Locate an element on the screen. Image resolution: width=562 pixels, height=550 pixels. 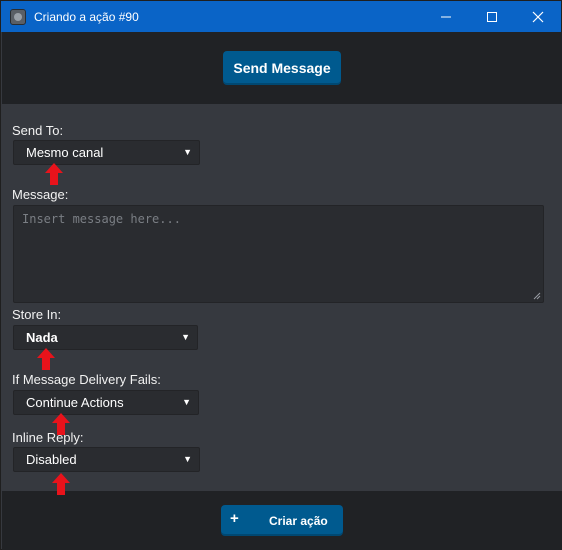
minimize-icon is located at coordinates (446, 16).